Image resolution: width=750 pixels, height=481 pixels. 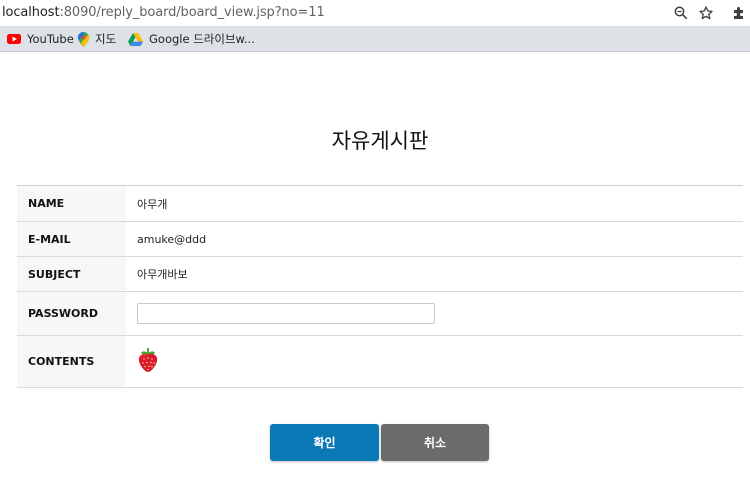 I want to click on maps-icon, so click(x=83, y=39).